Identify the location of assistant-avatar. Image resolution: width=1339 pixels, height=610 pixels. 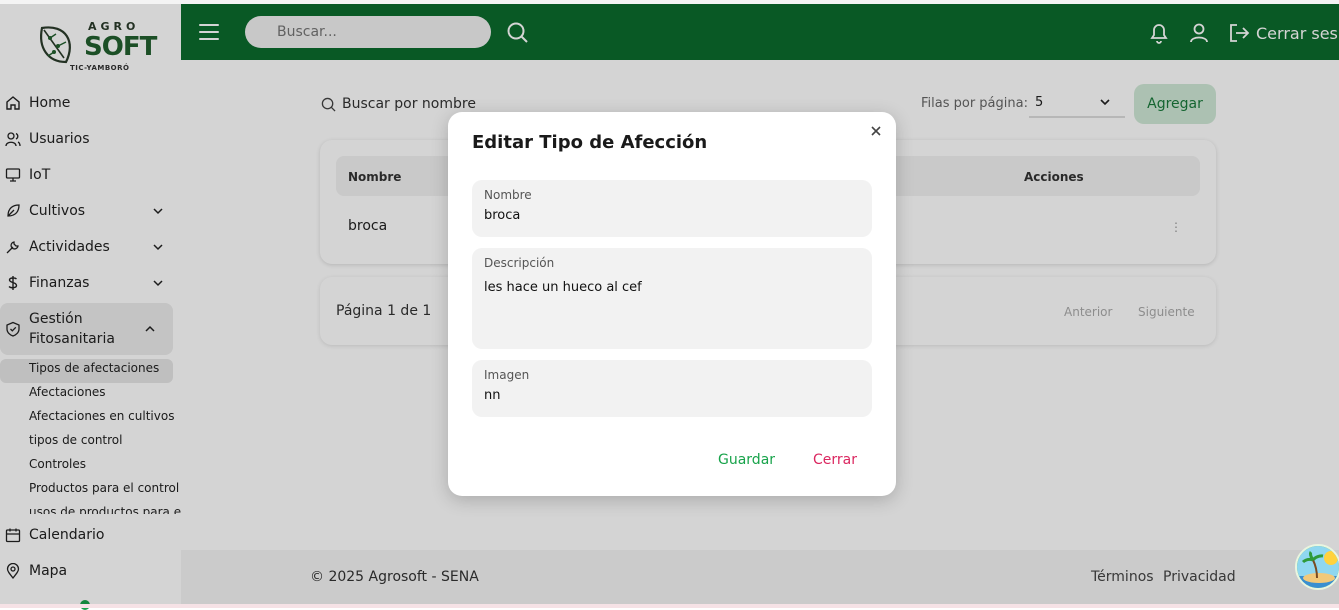
(1317, 567).